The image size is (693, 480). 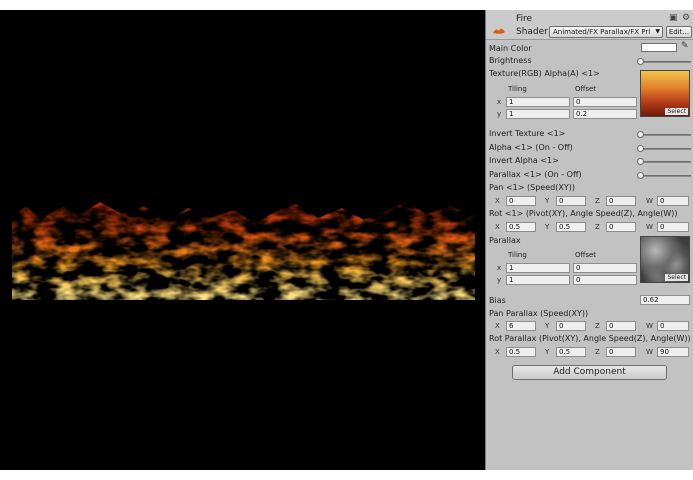 I want to click on parallax-tiling-y-field: 1, so click(x=538, y=280).